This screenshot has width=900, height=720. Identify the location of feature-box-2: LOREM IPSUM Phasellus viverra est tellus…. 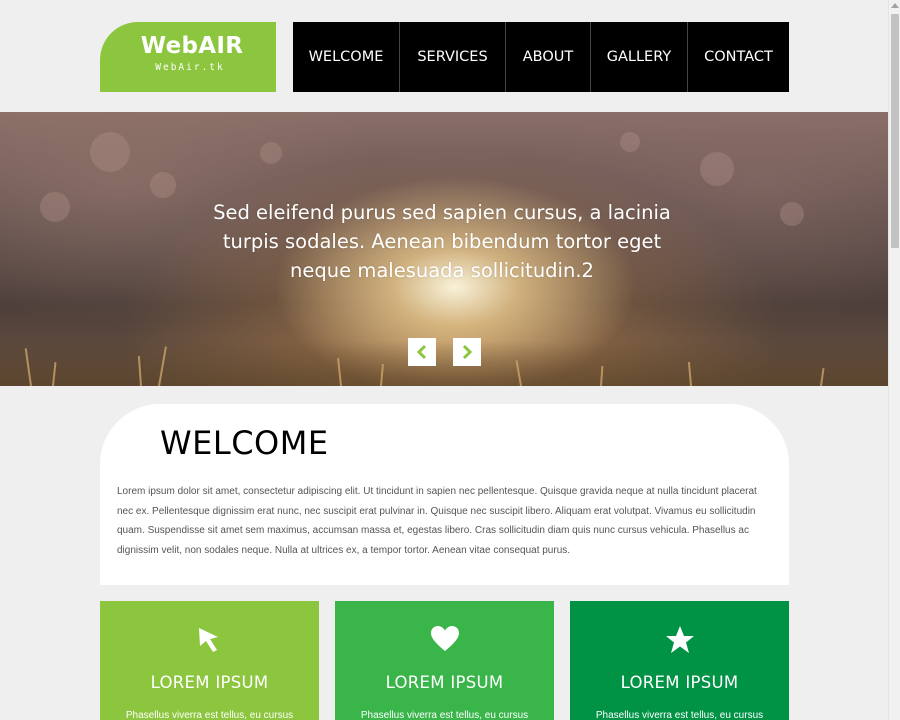
(444, 660).